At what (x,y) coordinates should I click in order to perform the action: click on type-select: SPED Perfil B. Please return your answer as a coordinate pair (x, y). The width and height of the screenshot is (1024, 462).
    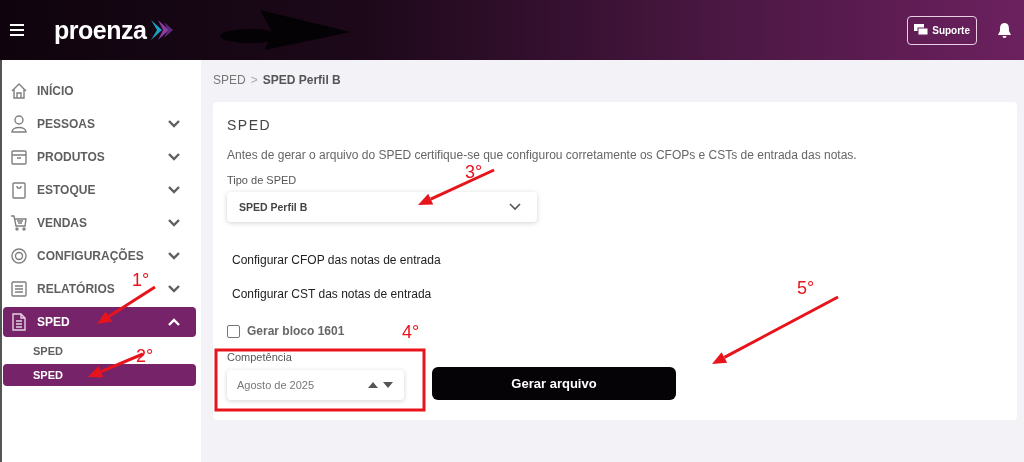
    Looking at the image, I should click on (382, 207).